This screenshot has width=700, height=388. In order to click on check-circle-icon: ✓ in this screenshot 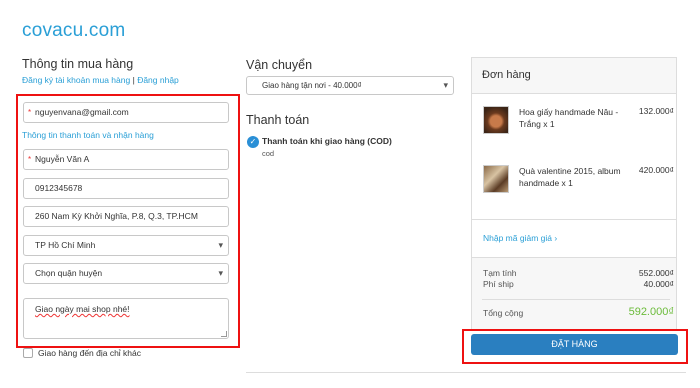, I will do `click(253, 142)`.